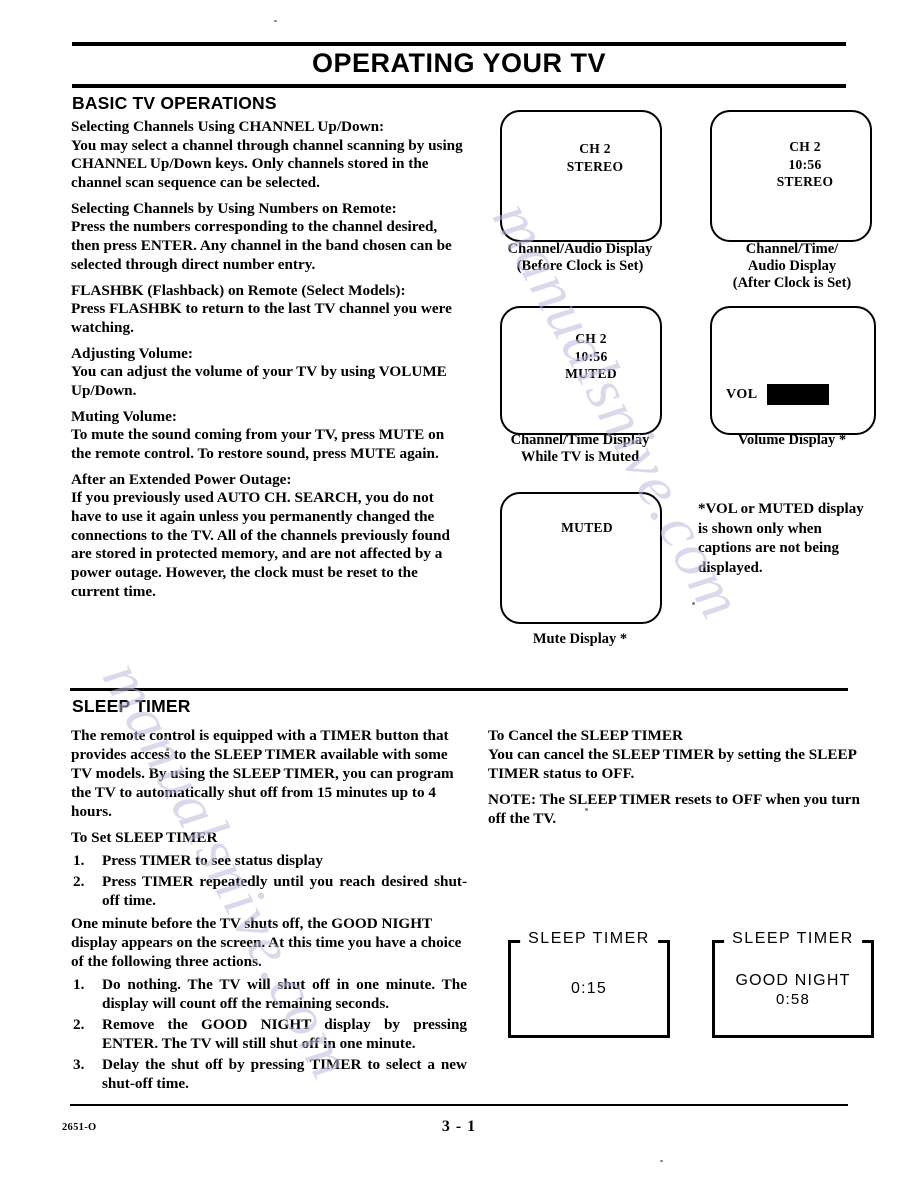 The image size is (918, 1188). Describe the element at coordinates (793, 999) in the screenshot. I see `osd-line-2: 0:58` at that location.